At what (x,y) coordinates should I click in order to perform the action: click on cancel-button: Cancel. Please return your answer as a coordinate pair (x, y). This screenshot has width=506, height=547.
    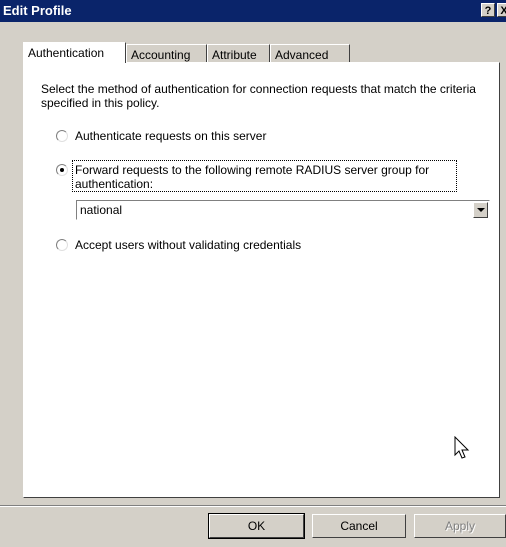
    Looking at the image, I should click on (359, 526).